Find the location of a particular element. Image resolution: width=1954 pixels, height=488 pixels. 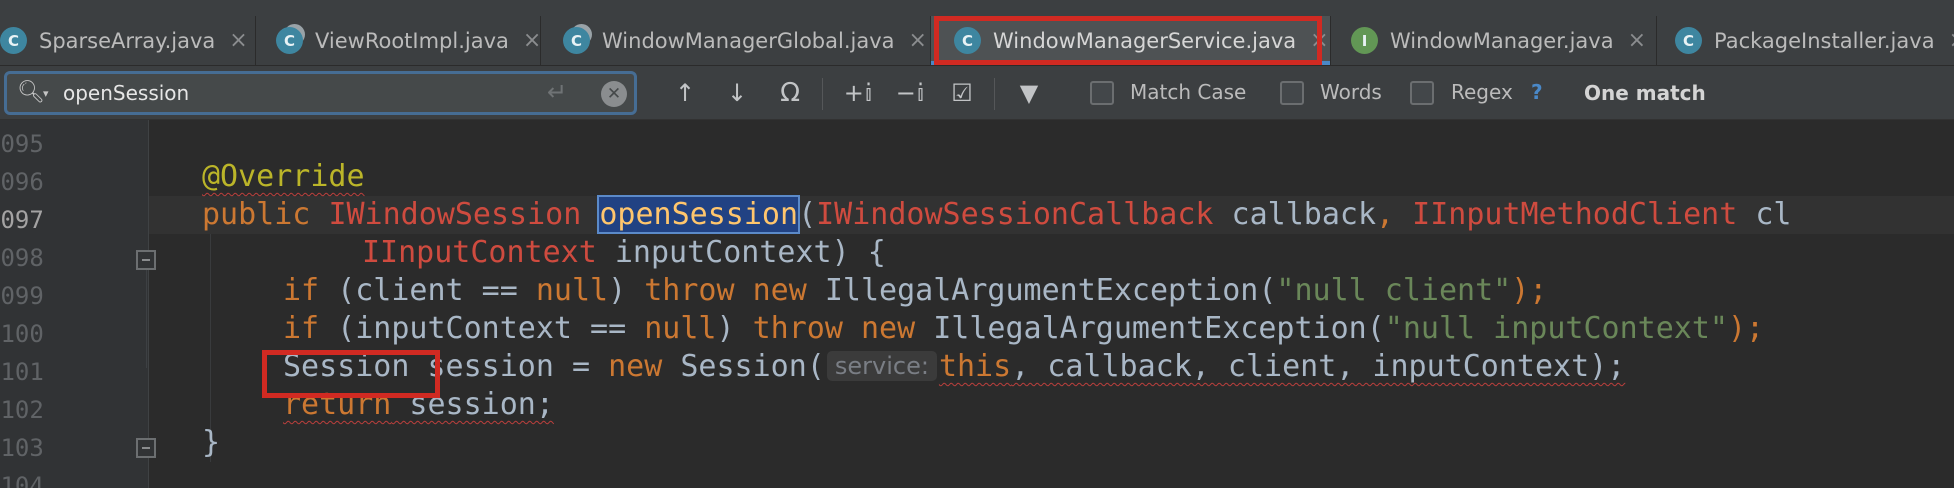

identifier: cl is located at coordinates (1764, 214).